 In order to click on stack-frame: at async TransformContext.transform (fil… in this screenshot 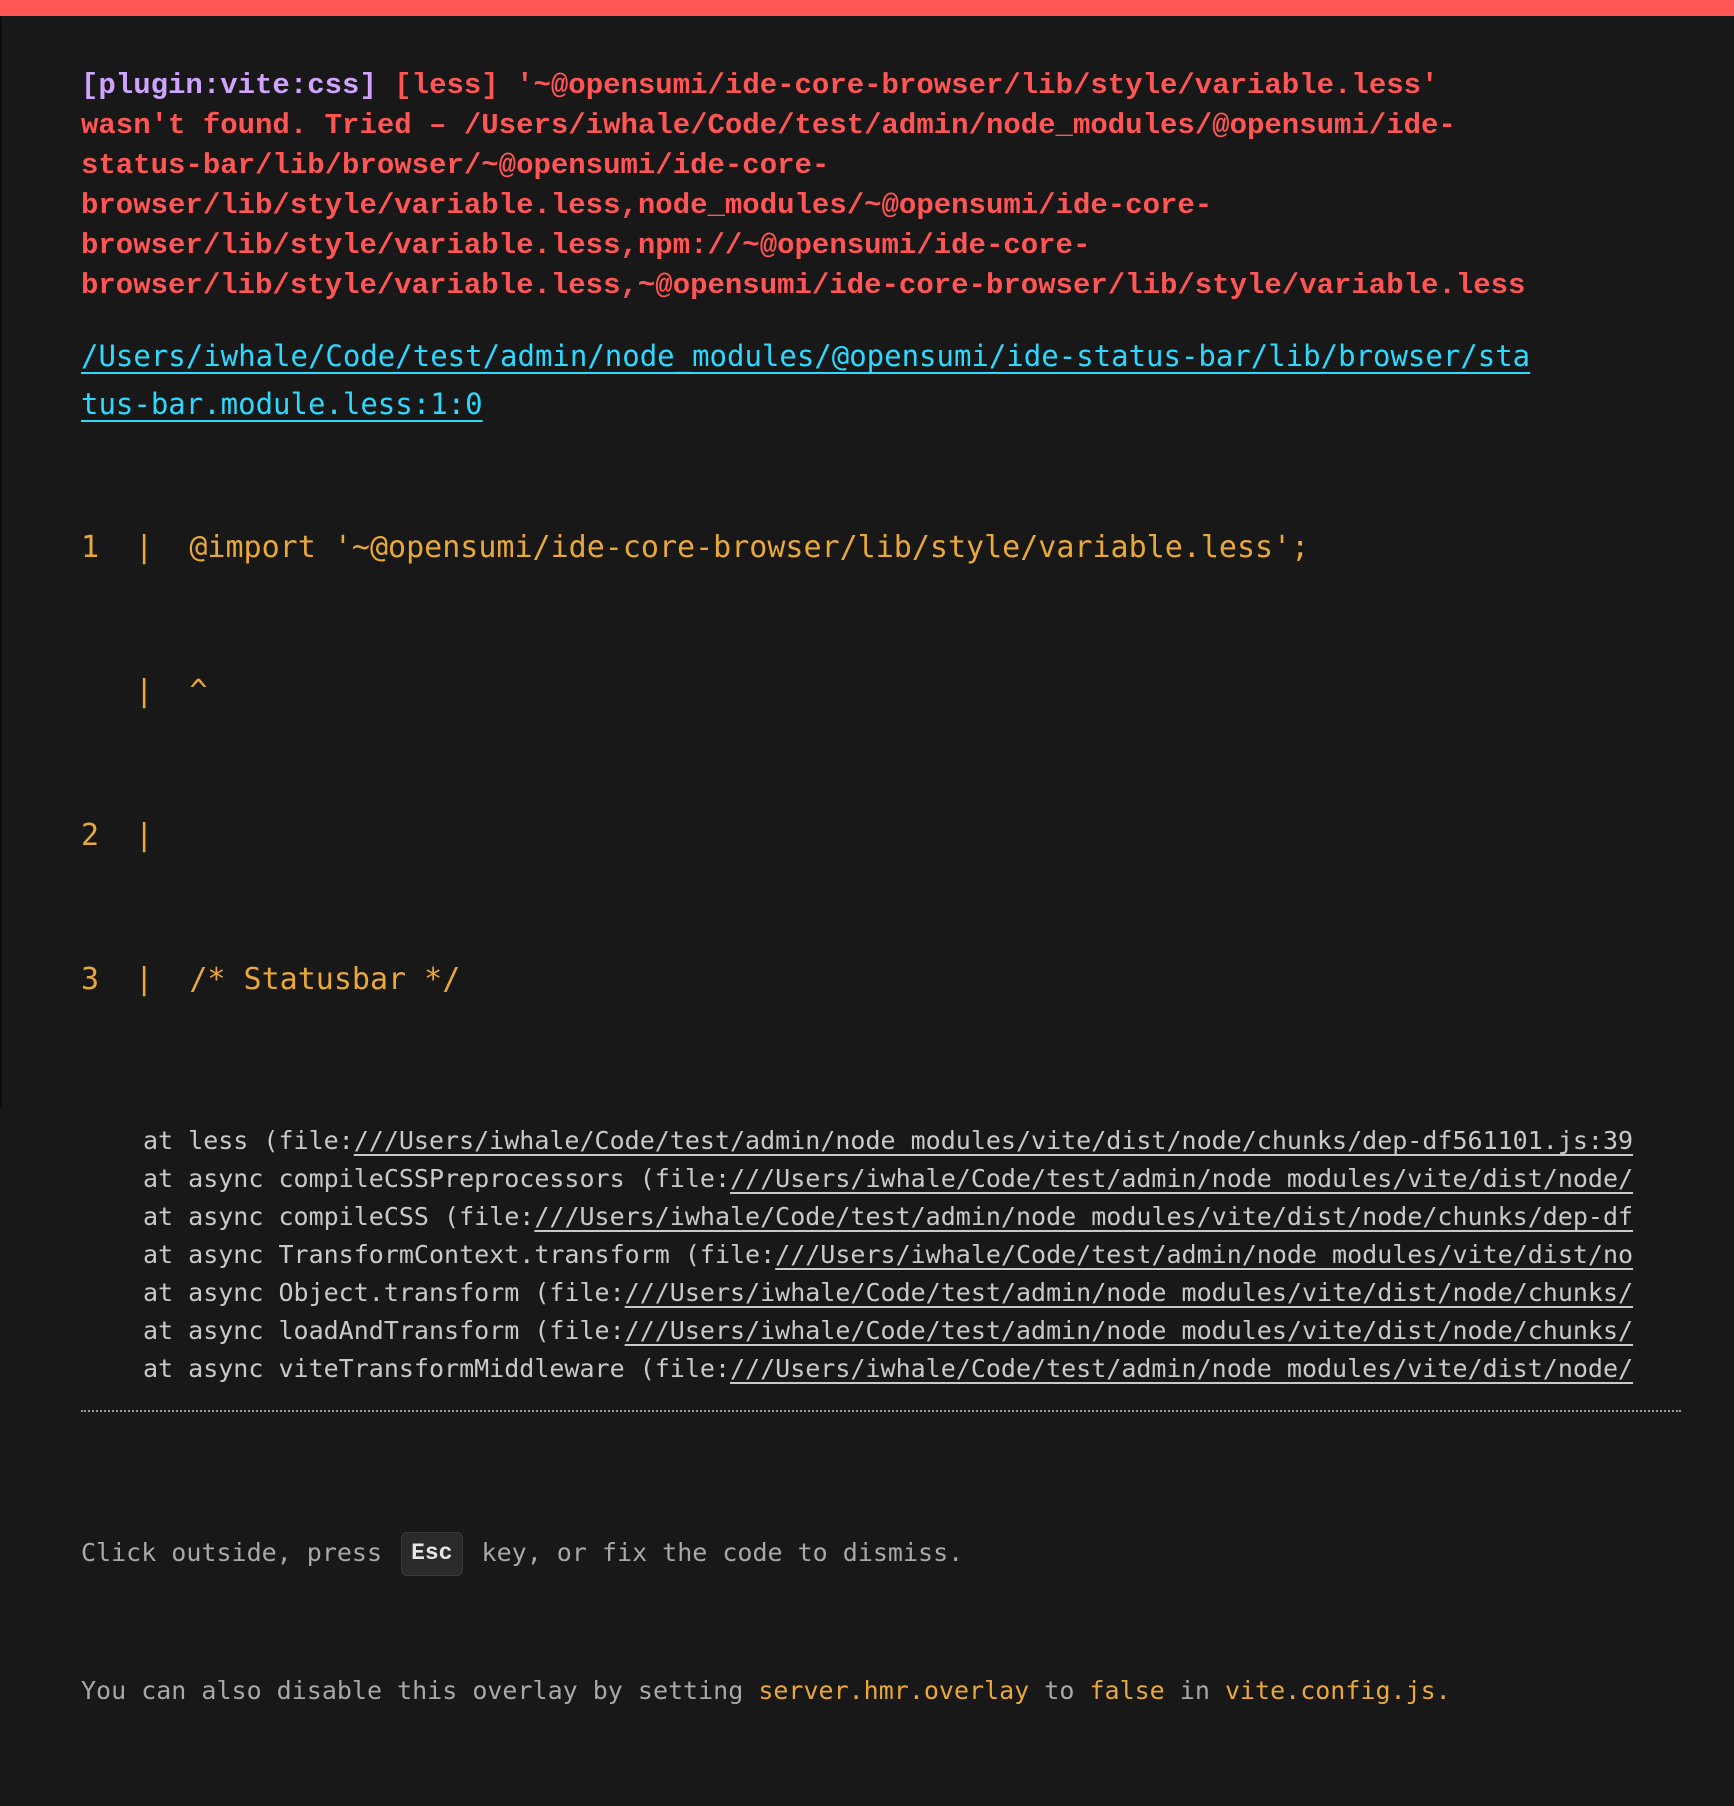, I will do `click(912, 1255)`.